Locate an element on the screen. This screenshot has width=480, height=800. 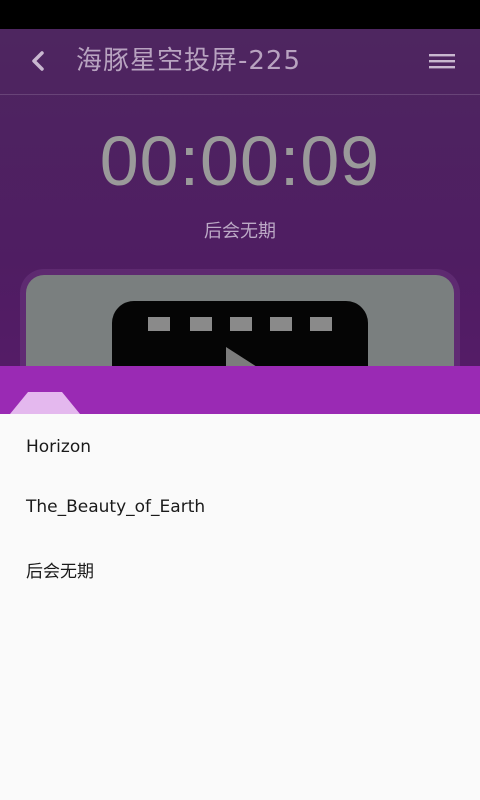
back-button is located at coordinates (38, 61).